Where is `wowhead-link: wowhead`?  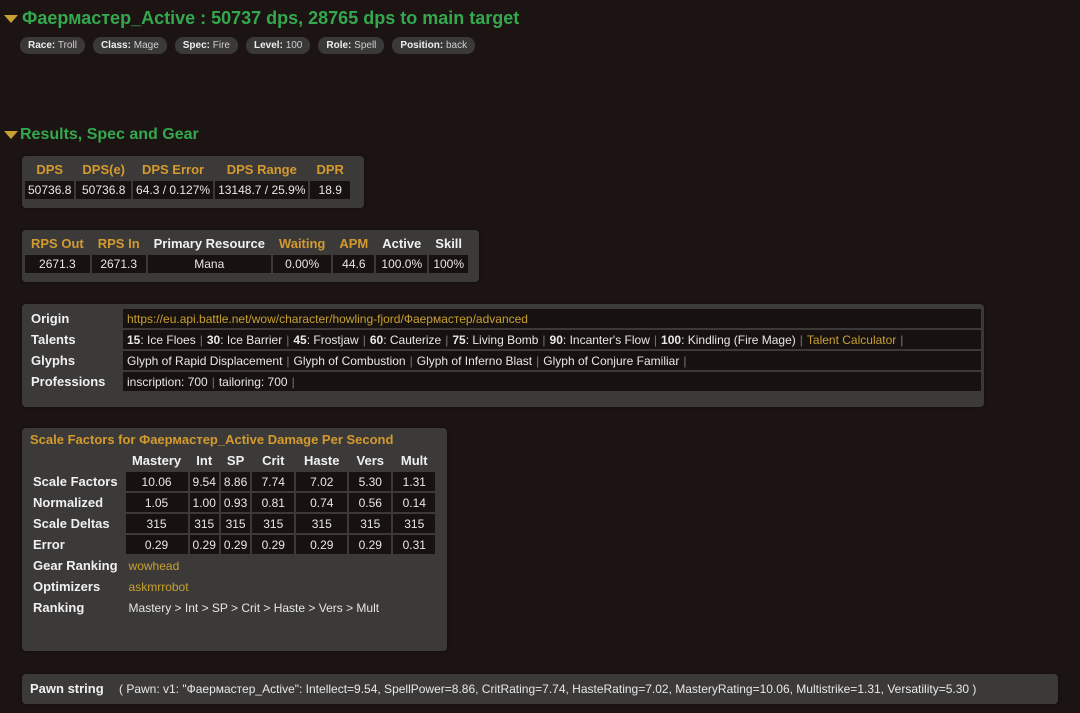
wowhead-link: wowhead is located at coordinates (154, 566).